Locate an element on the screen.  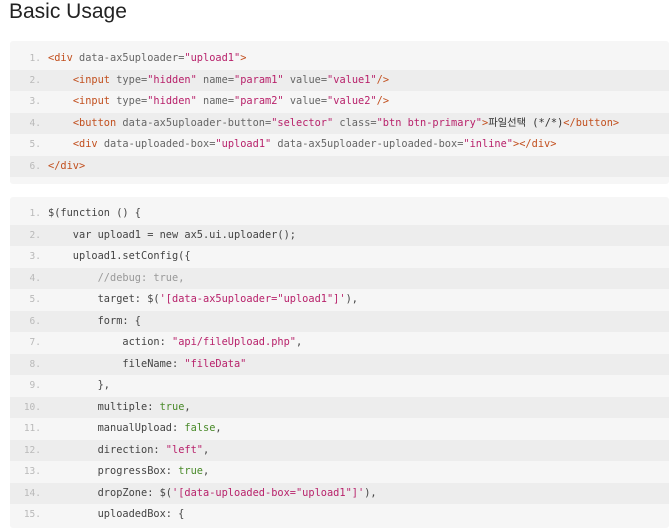
code-token: uploadedBox: { is located at coordinates (116, 514).